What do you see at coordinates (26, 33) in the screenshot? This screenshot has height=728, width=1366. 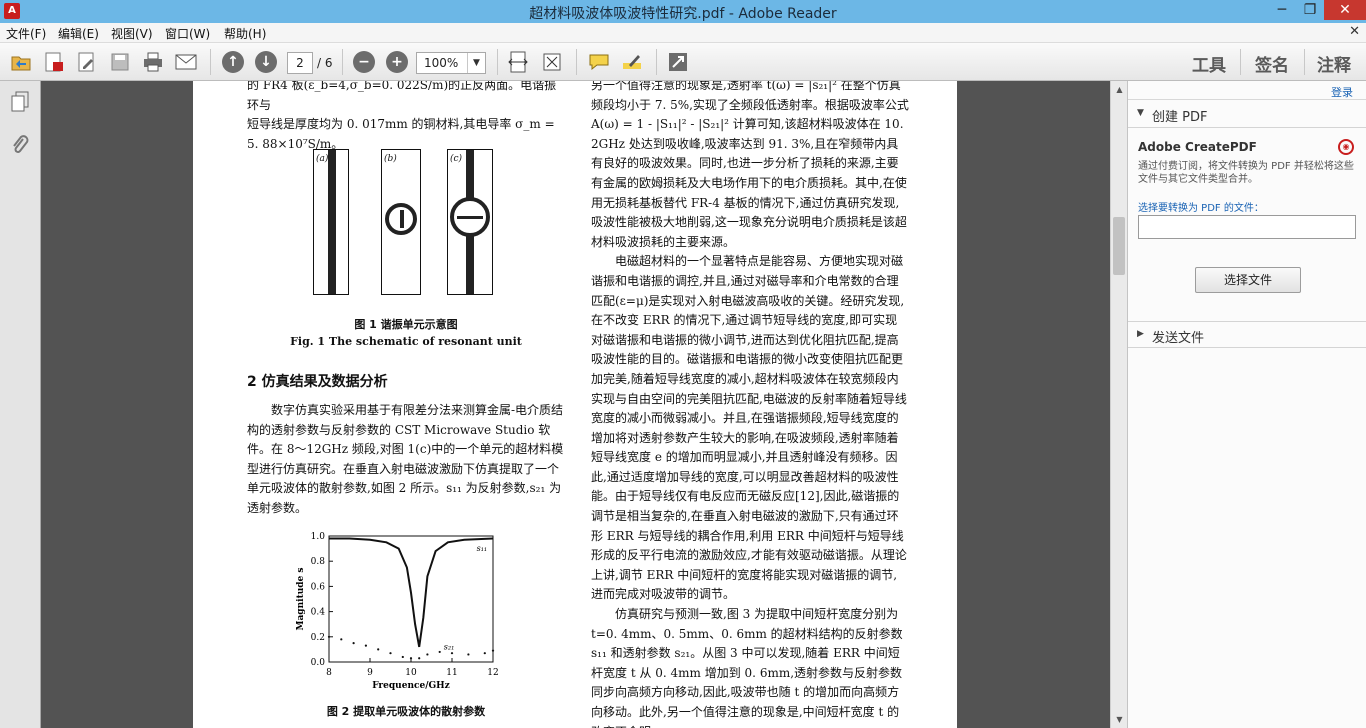 I see `menu-file: 文件(F)` at bounding box center [26, 33].